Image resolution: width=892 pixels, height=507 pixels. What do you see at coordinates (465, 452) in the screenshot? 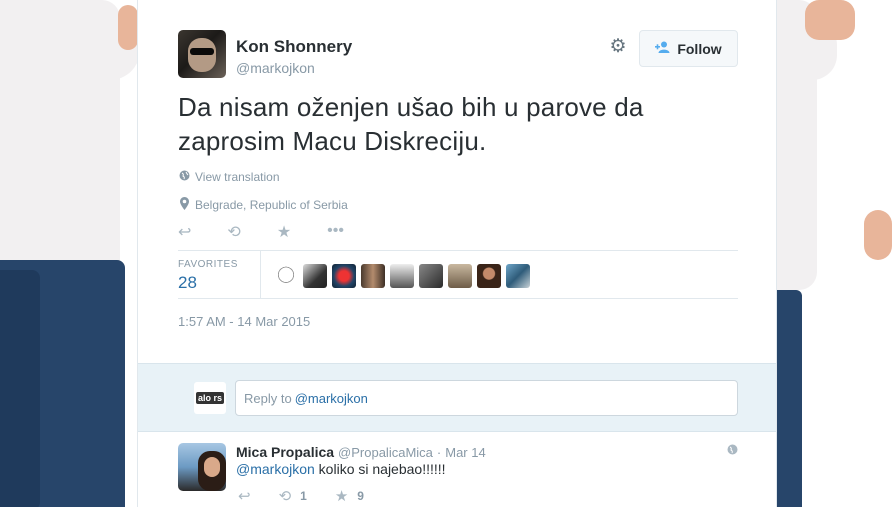
I see `reply-date: Mar 14` at bounding box center [465, 452].